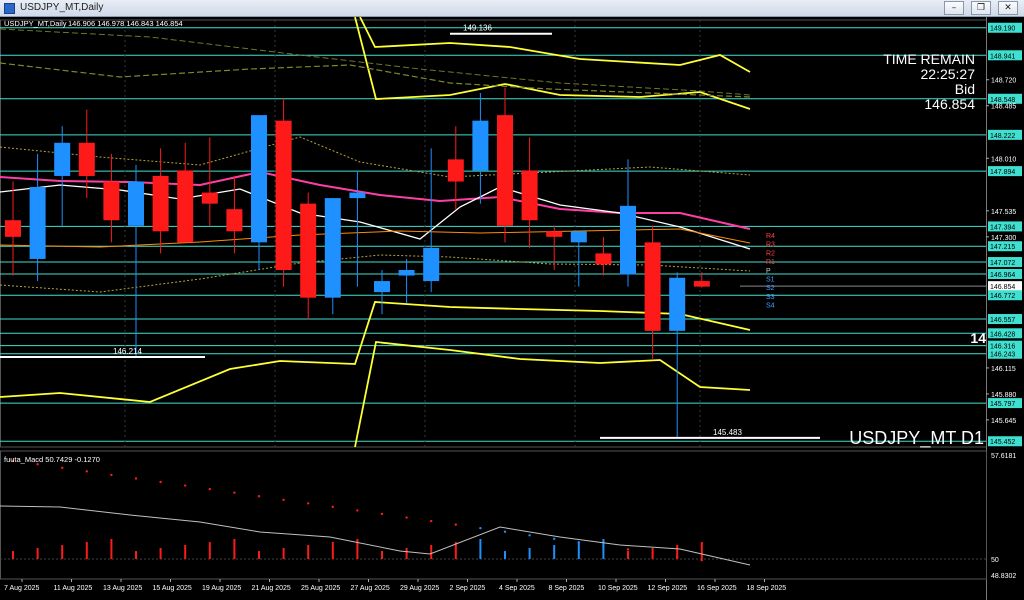  Describe the element at coordinates (770, 306) in the screenshot. I see `pivot-label: S4` at that location.